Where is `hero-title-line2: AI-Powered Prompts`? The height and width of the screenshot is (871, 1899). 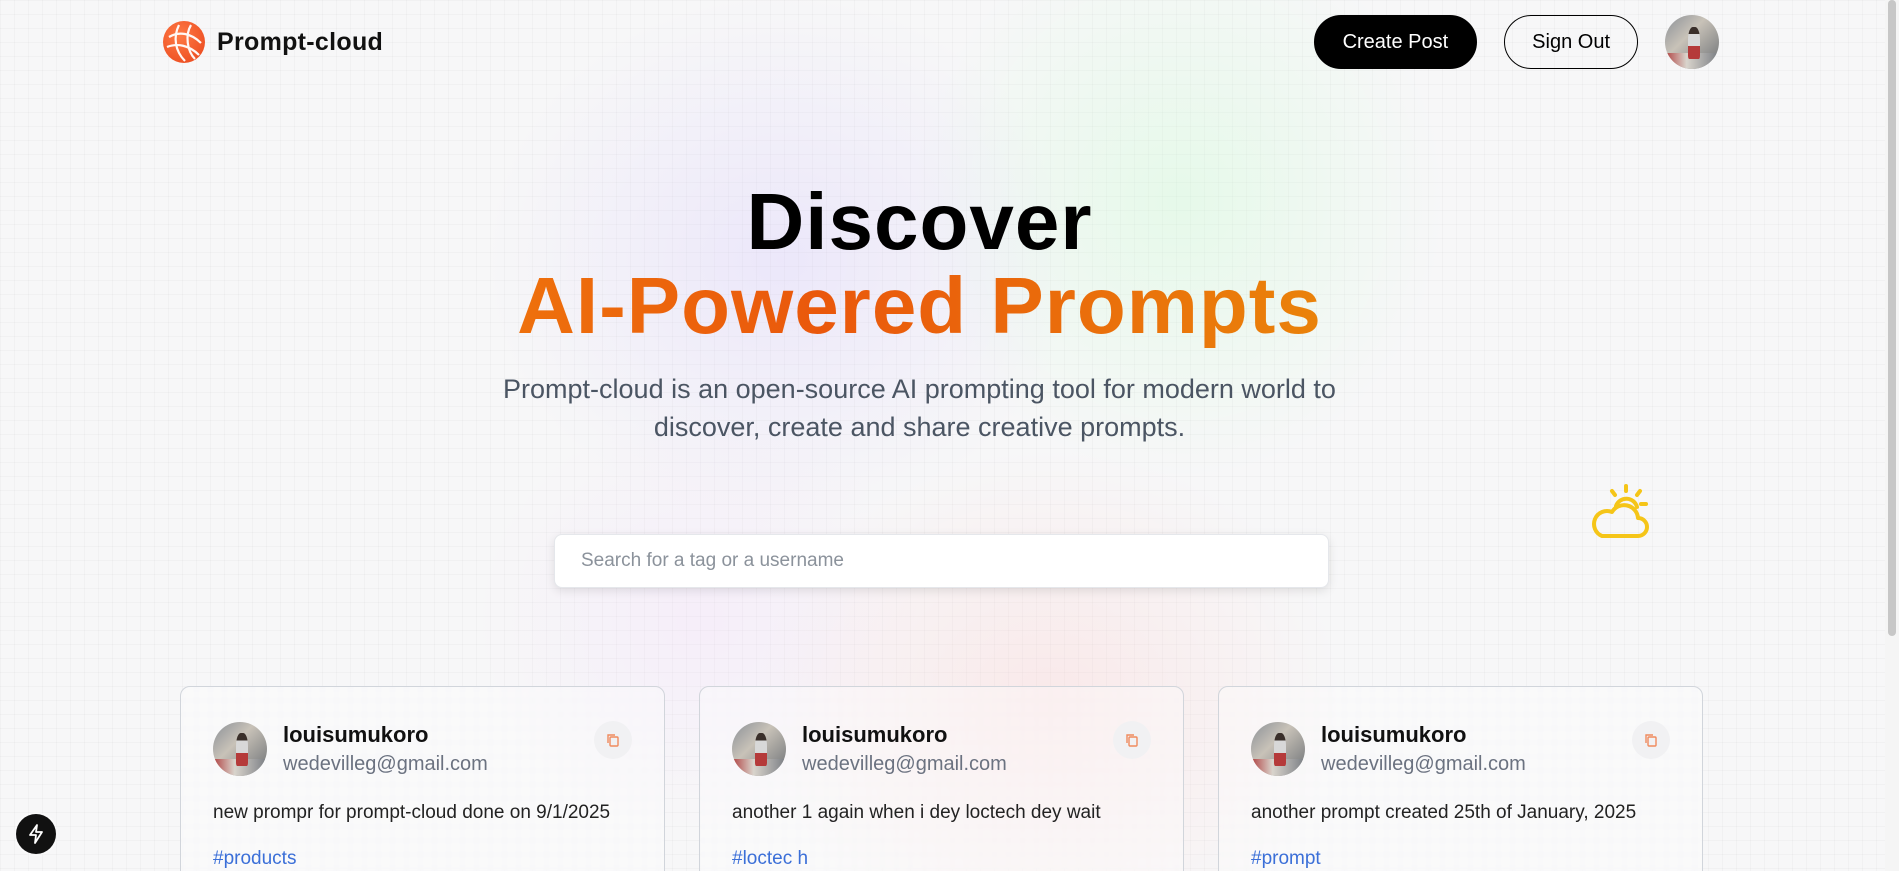
hero-title-line2: AI-Powered Prompts is located at coordinates (949, 306).